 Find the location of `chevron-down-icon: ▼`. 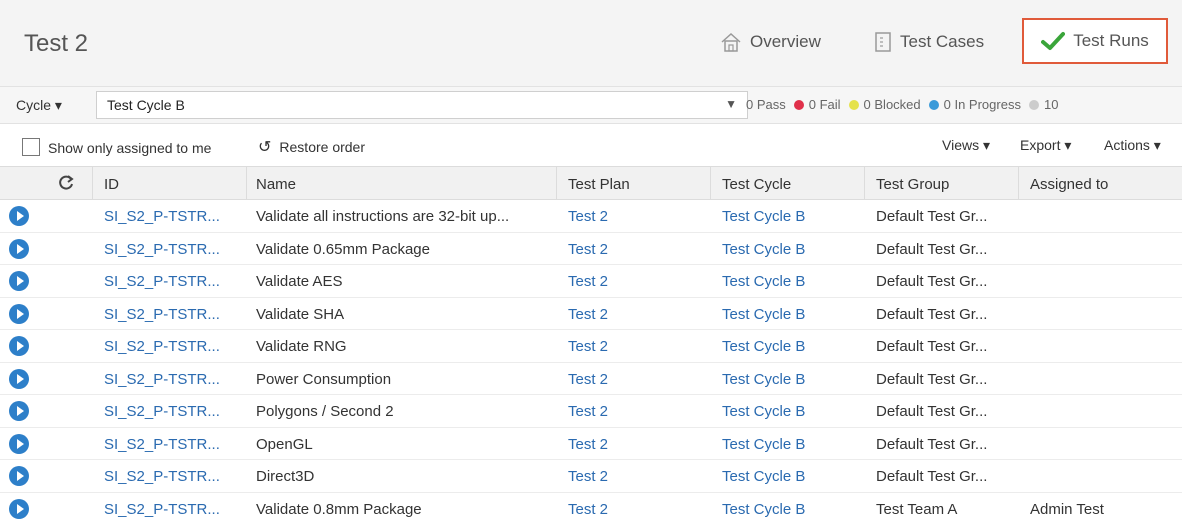

chevron-down-icon: ▼ is located at coordinates (731, 104).